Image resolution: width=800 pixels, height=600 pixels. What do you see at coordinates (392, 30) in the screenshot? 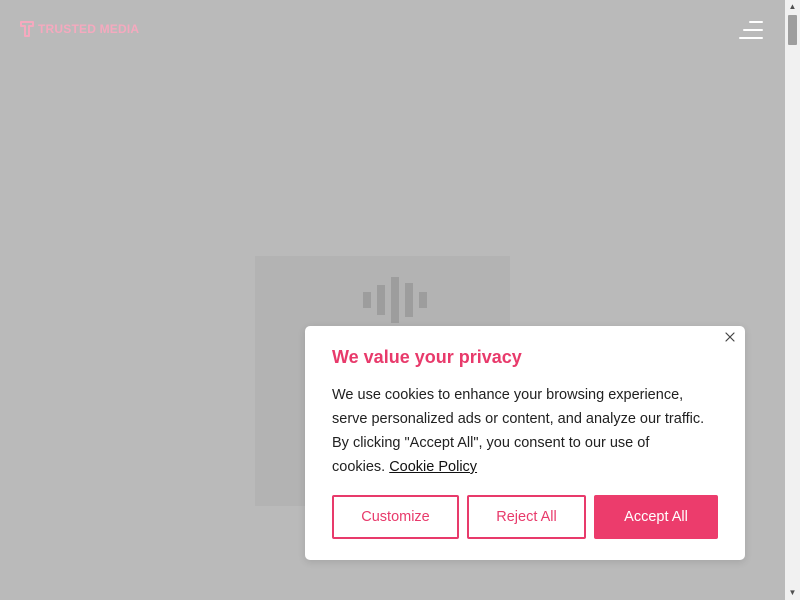
I see `site-header: TRUSTED MEDIA` at bounding box center [392, 30].